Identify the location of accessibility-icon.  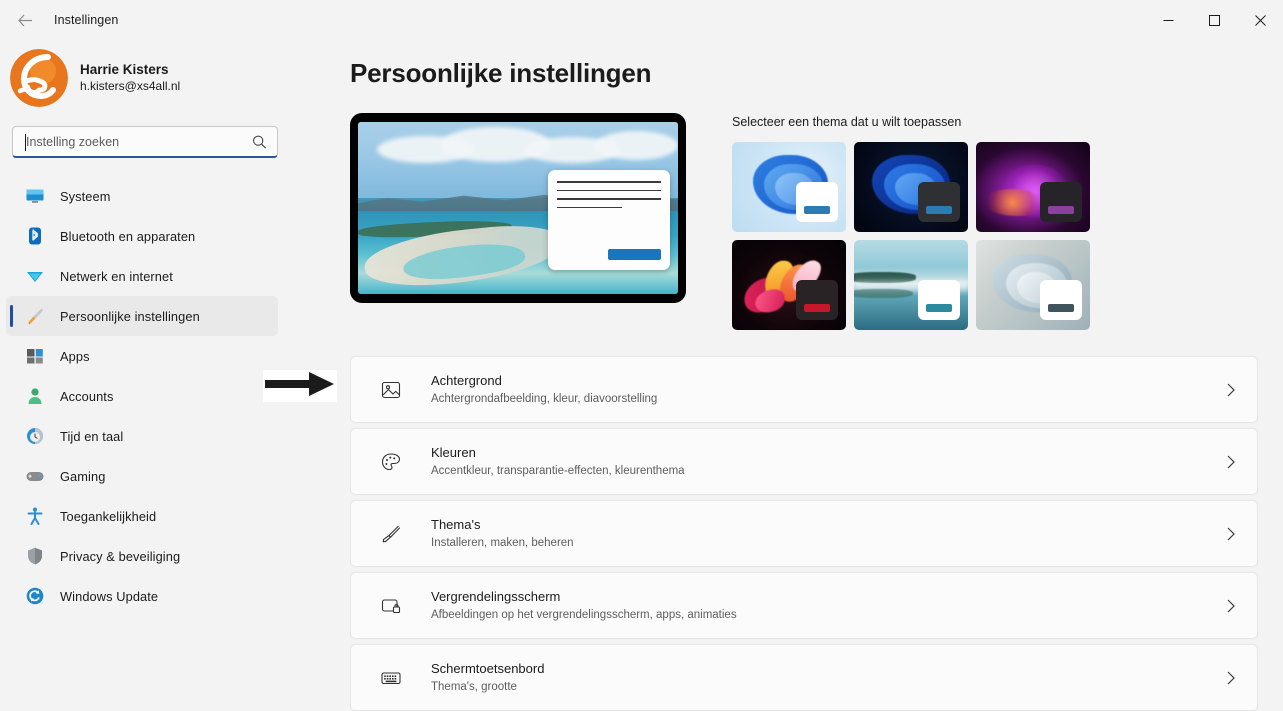
(35, 516).